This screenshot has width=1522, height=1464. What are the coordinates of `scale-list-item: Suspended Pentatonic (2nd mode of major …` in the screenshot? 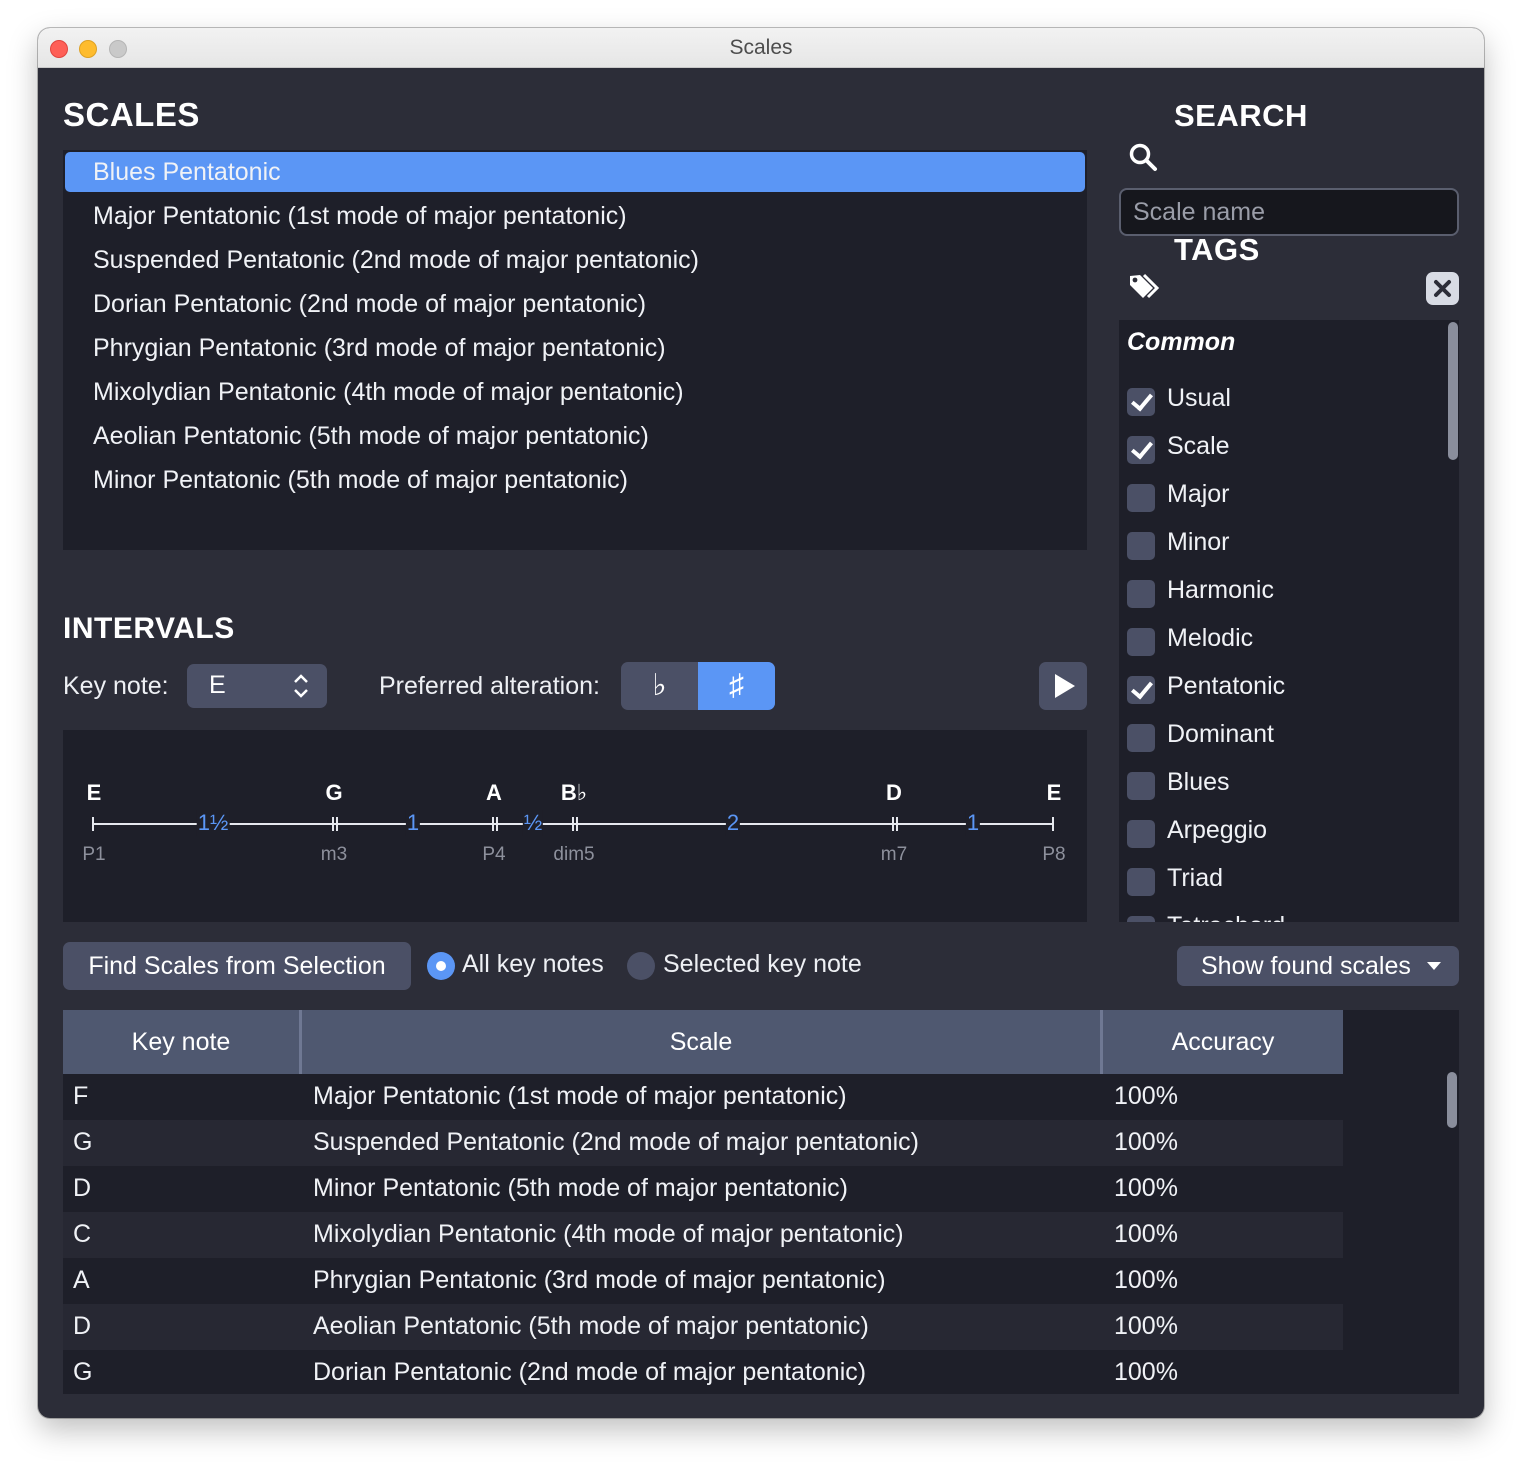 It's located at (575, 262).